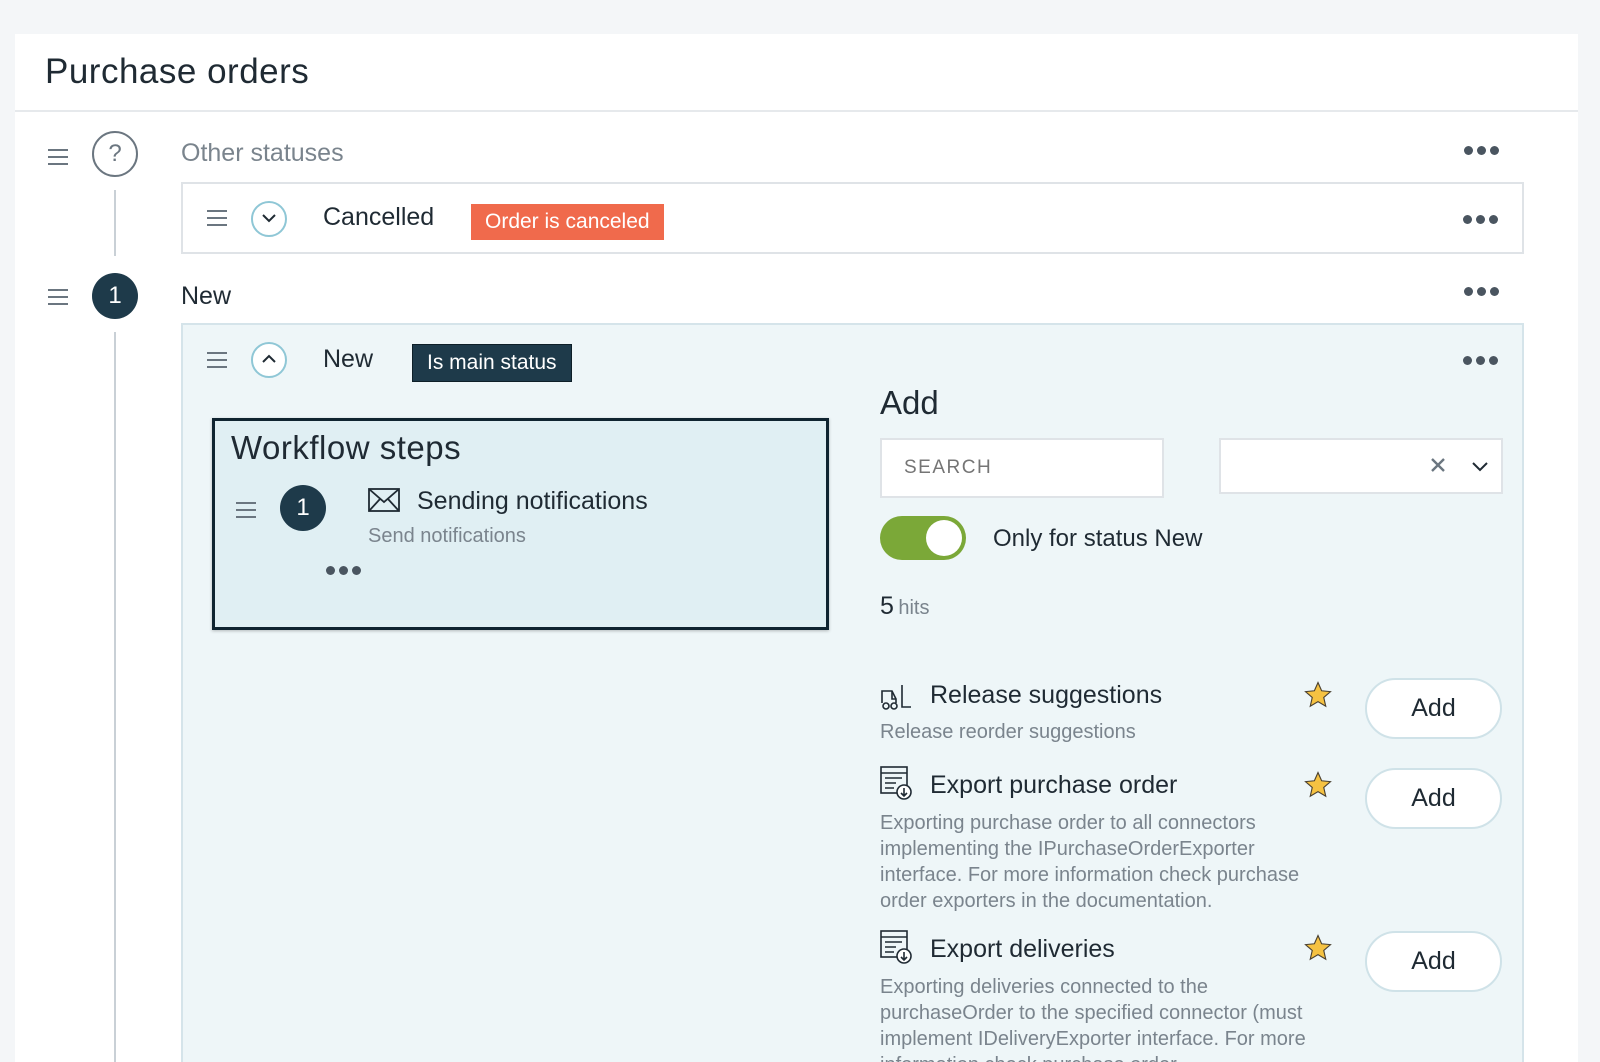 This screenshot has width=1600, height=1062. I want to click on hits-number: 5, so click(887, 606).